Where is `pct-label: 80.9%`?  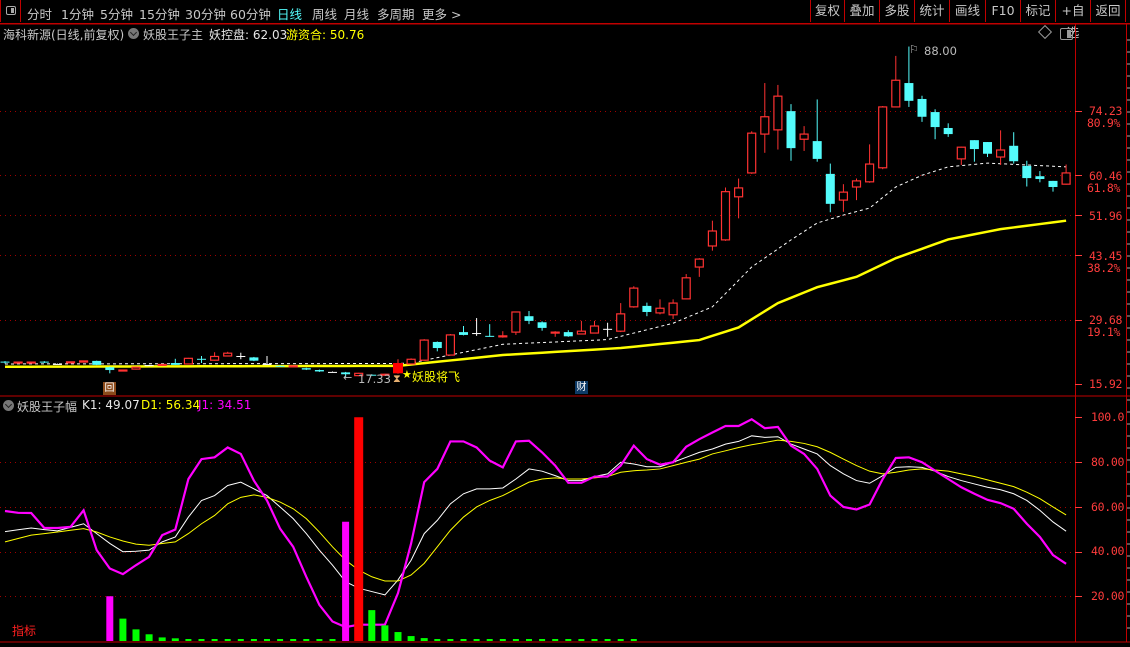 pct-label: 80.9% is located at coordinates (1104, 123).